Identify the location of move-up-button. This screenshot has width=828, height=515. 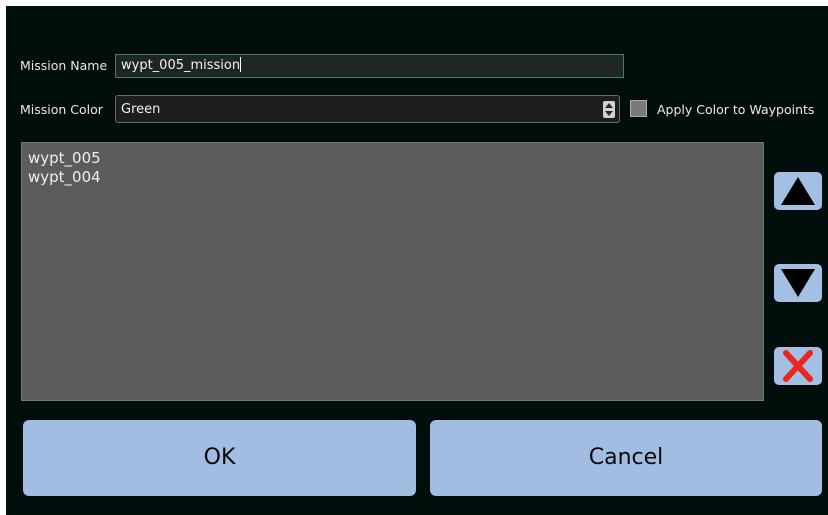
(798, 191).